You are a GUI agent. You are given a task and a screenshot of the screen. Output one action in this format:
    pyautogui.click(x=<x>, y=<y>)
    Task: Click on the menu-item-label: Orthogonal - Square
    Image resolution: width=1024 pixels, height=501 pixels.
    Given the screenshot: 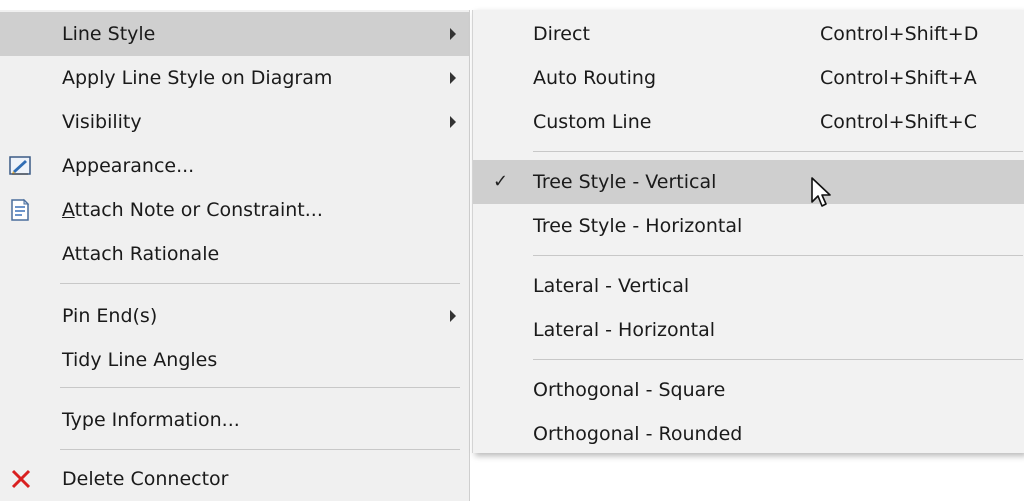 What is the action you would take?
    pyautogui.click(x=629, y=390)
    